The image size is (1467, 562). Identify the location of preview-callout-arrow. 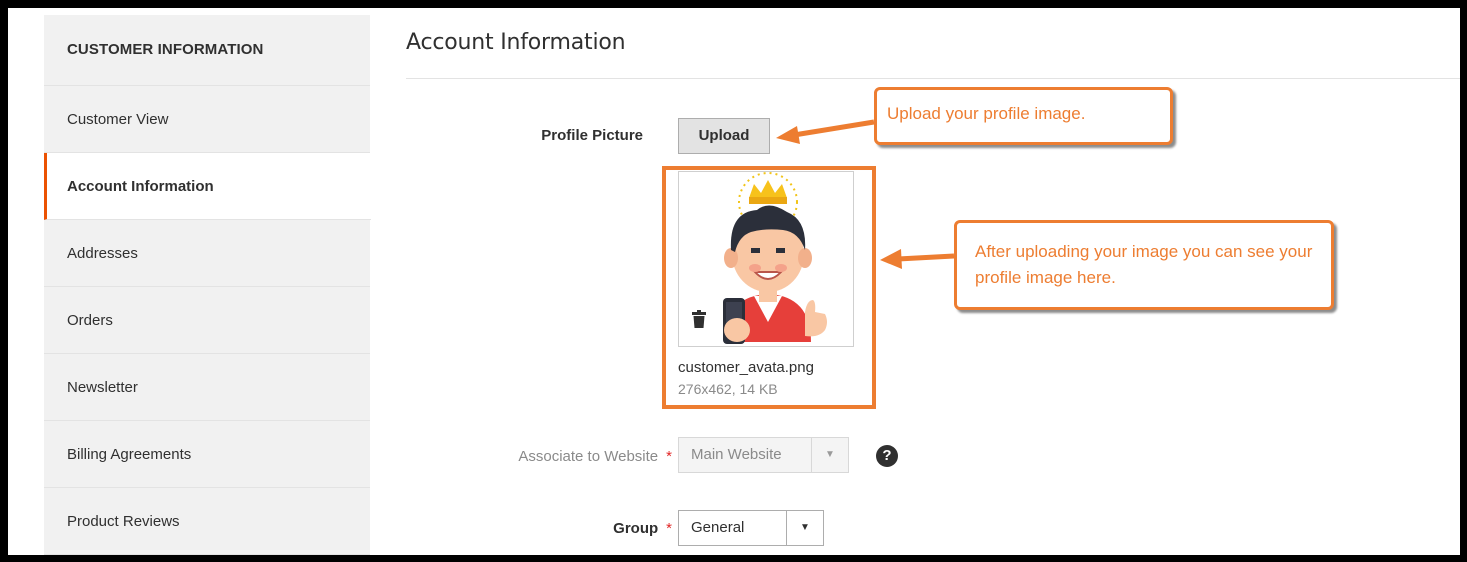
(917, 259).